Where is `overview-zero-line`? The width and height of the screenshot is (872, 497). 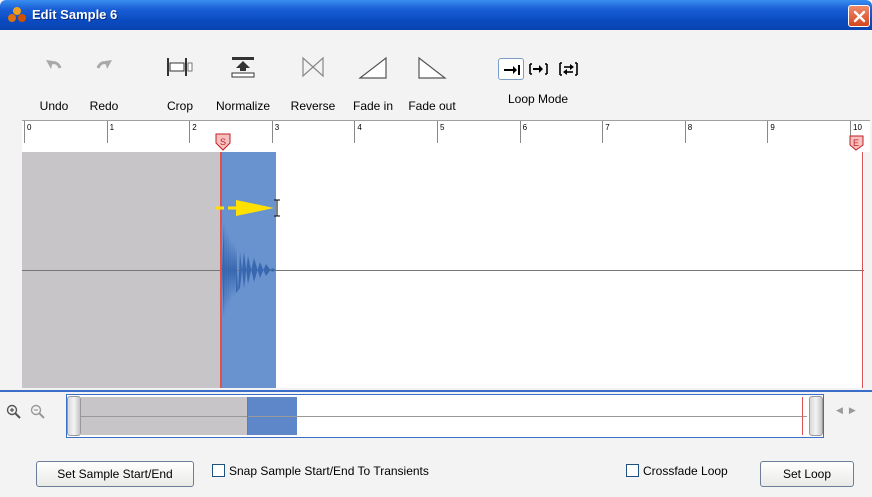
overview-zero-line is located at coordinates (444, 416).